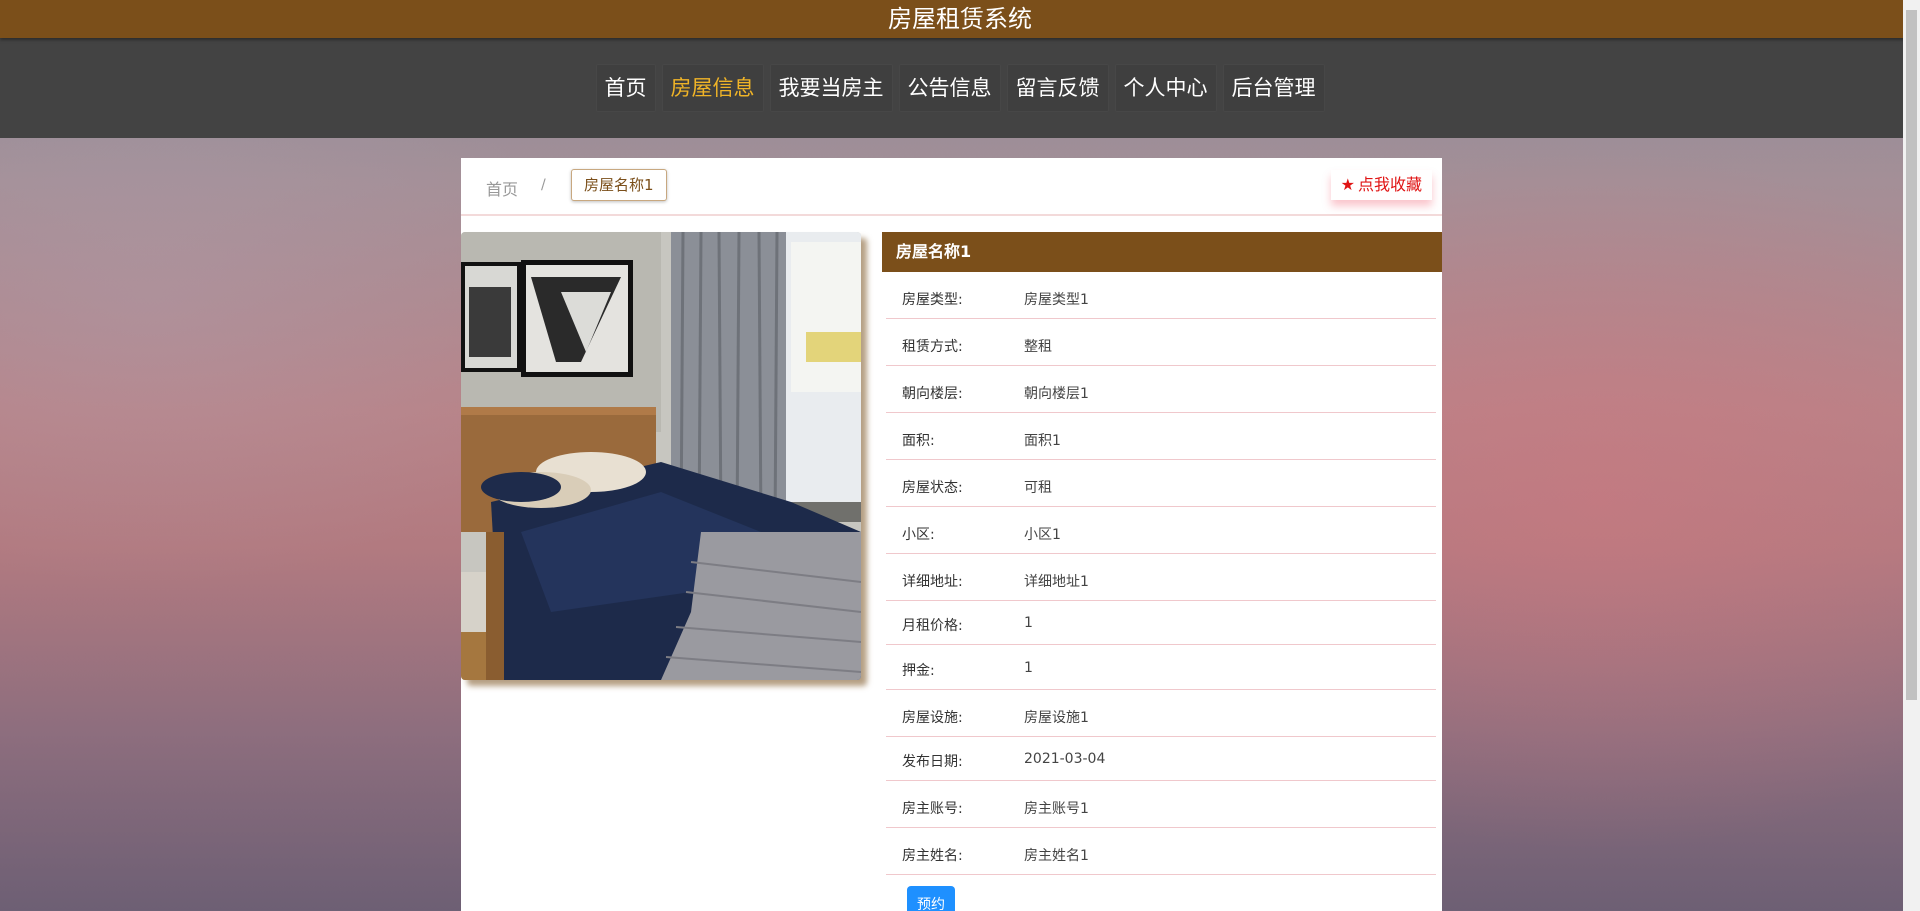 Image resolution: width=1920 pixels, height=911 pixels. I want to click on nav-item-home: 首页, so click(625, 88).